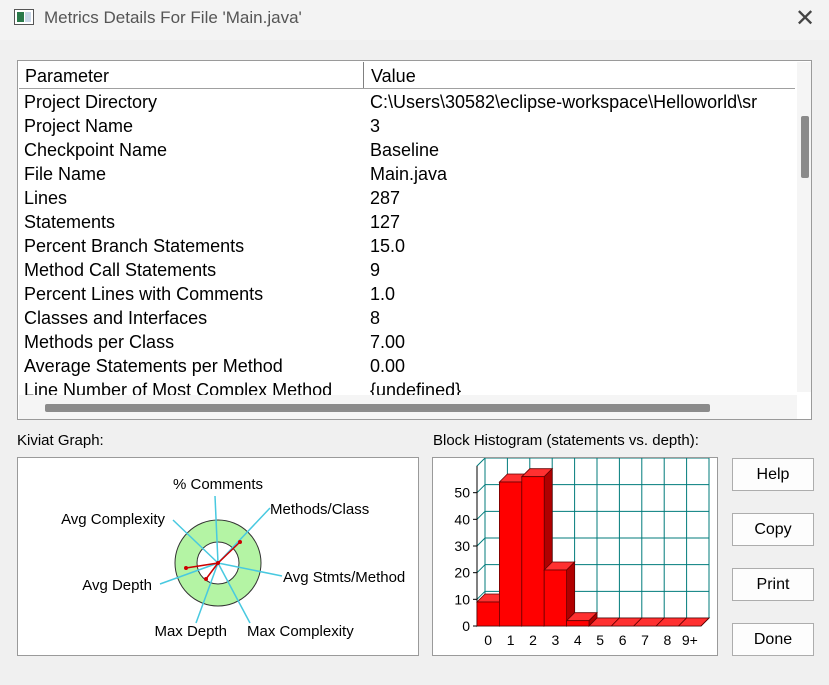 The width and height of the screenshot is (829, 685). I want to click on kiviat-label-comments: % Comments, so click(218, 484).